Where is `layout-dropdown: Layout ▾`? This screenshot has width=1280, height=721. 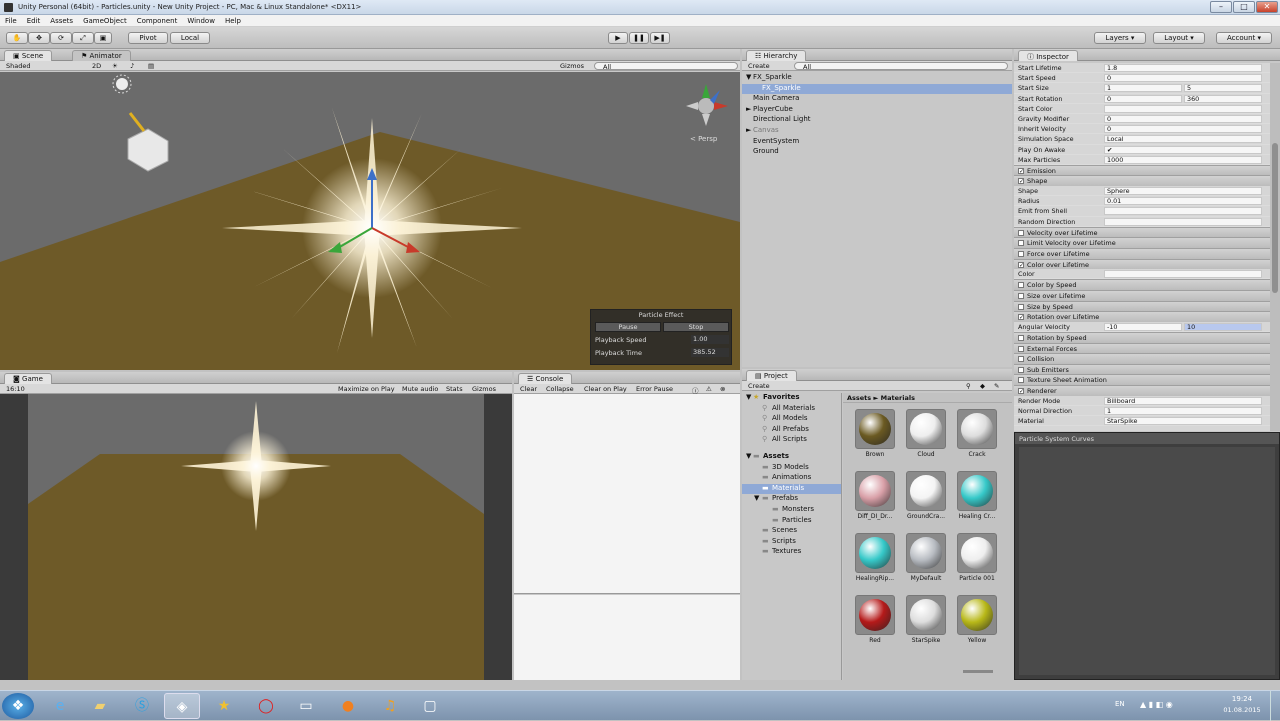
layout-dropdown: Layout ▾ is located at coordinates (1179, 38).